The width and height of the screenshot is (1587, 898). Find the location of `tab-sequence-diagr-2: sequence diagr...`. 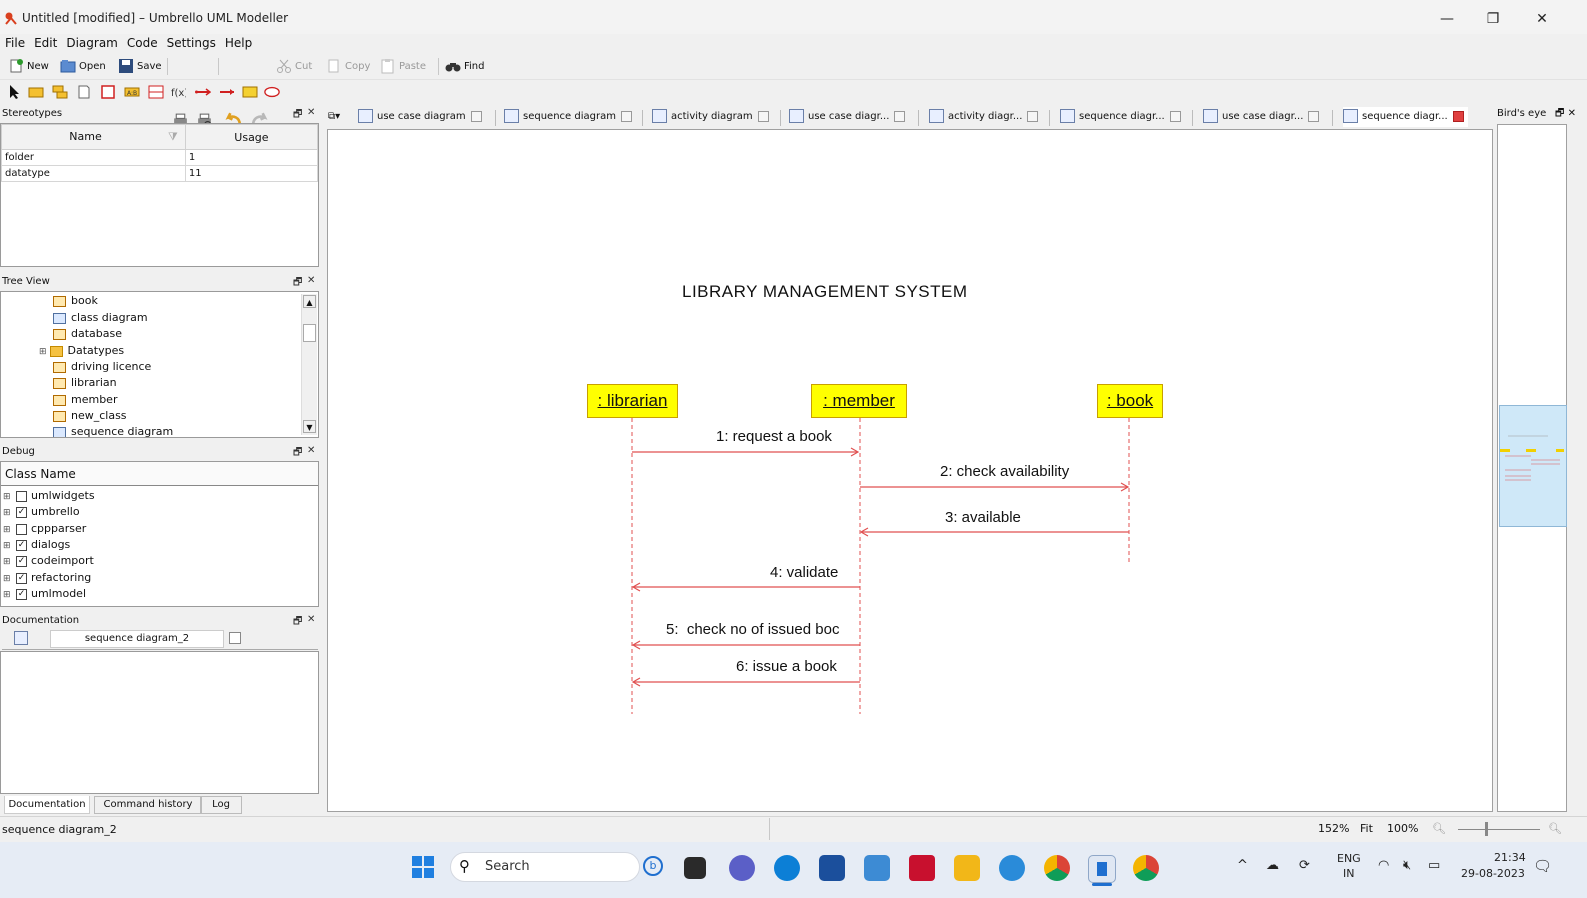

tab-sequence-diagr-2: sequence diagr... is located at coordinates (1120, 117).